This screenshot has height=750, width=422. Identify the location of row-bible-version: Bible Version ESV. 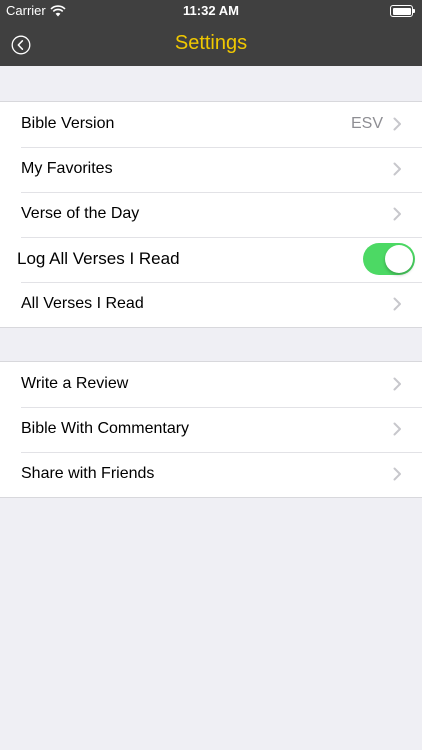
(211, 124).